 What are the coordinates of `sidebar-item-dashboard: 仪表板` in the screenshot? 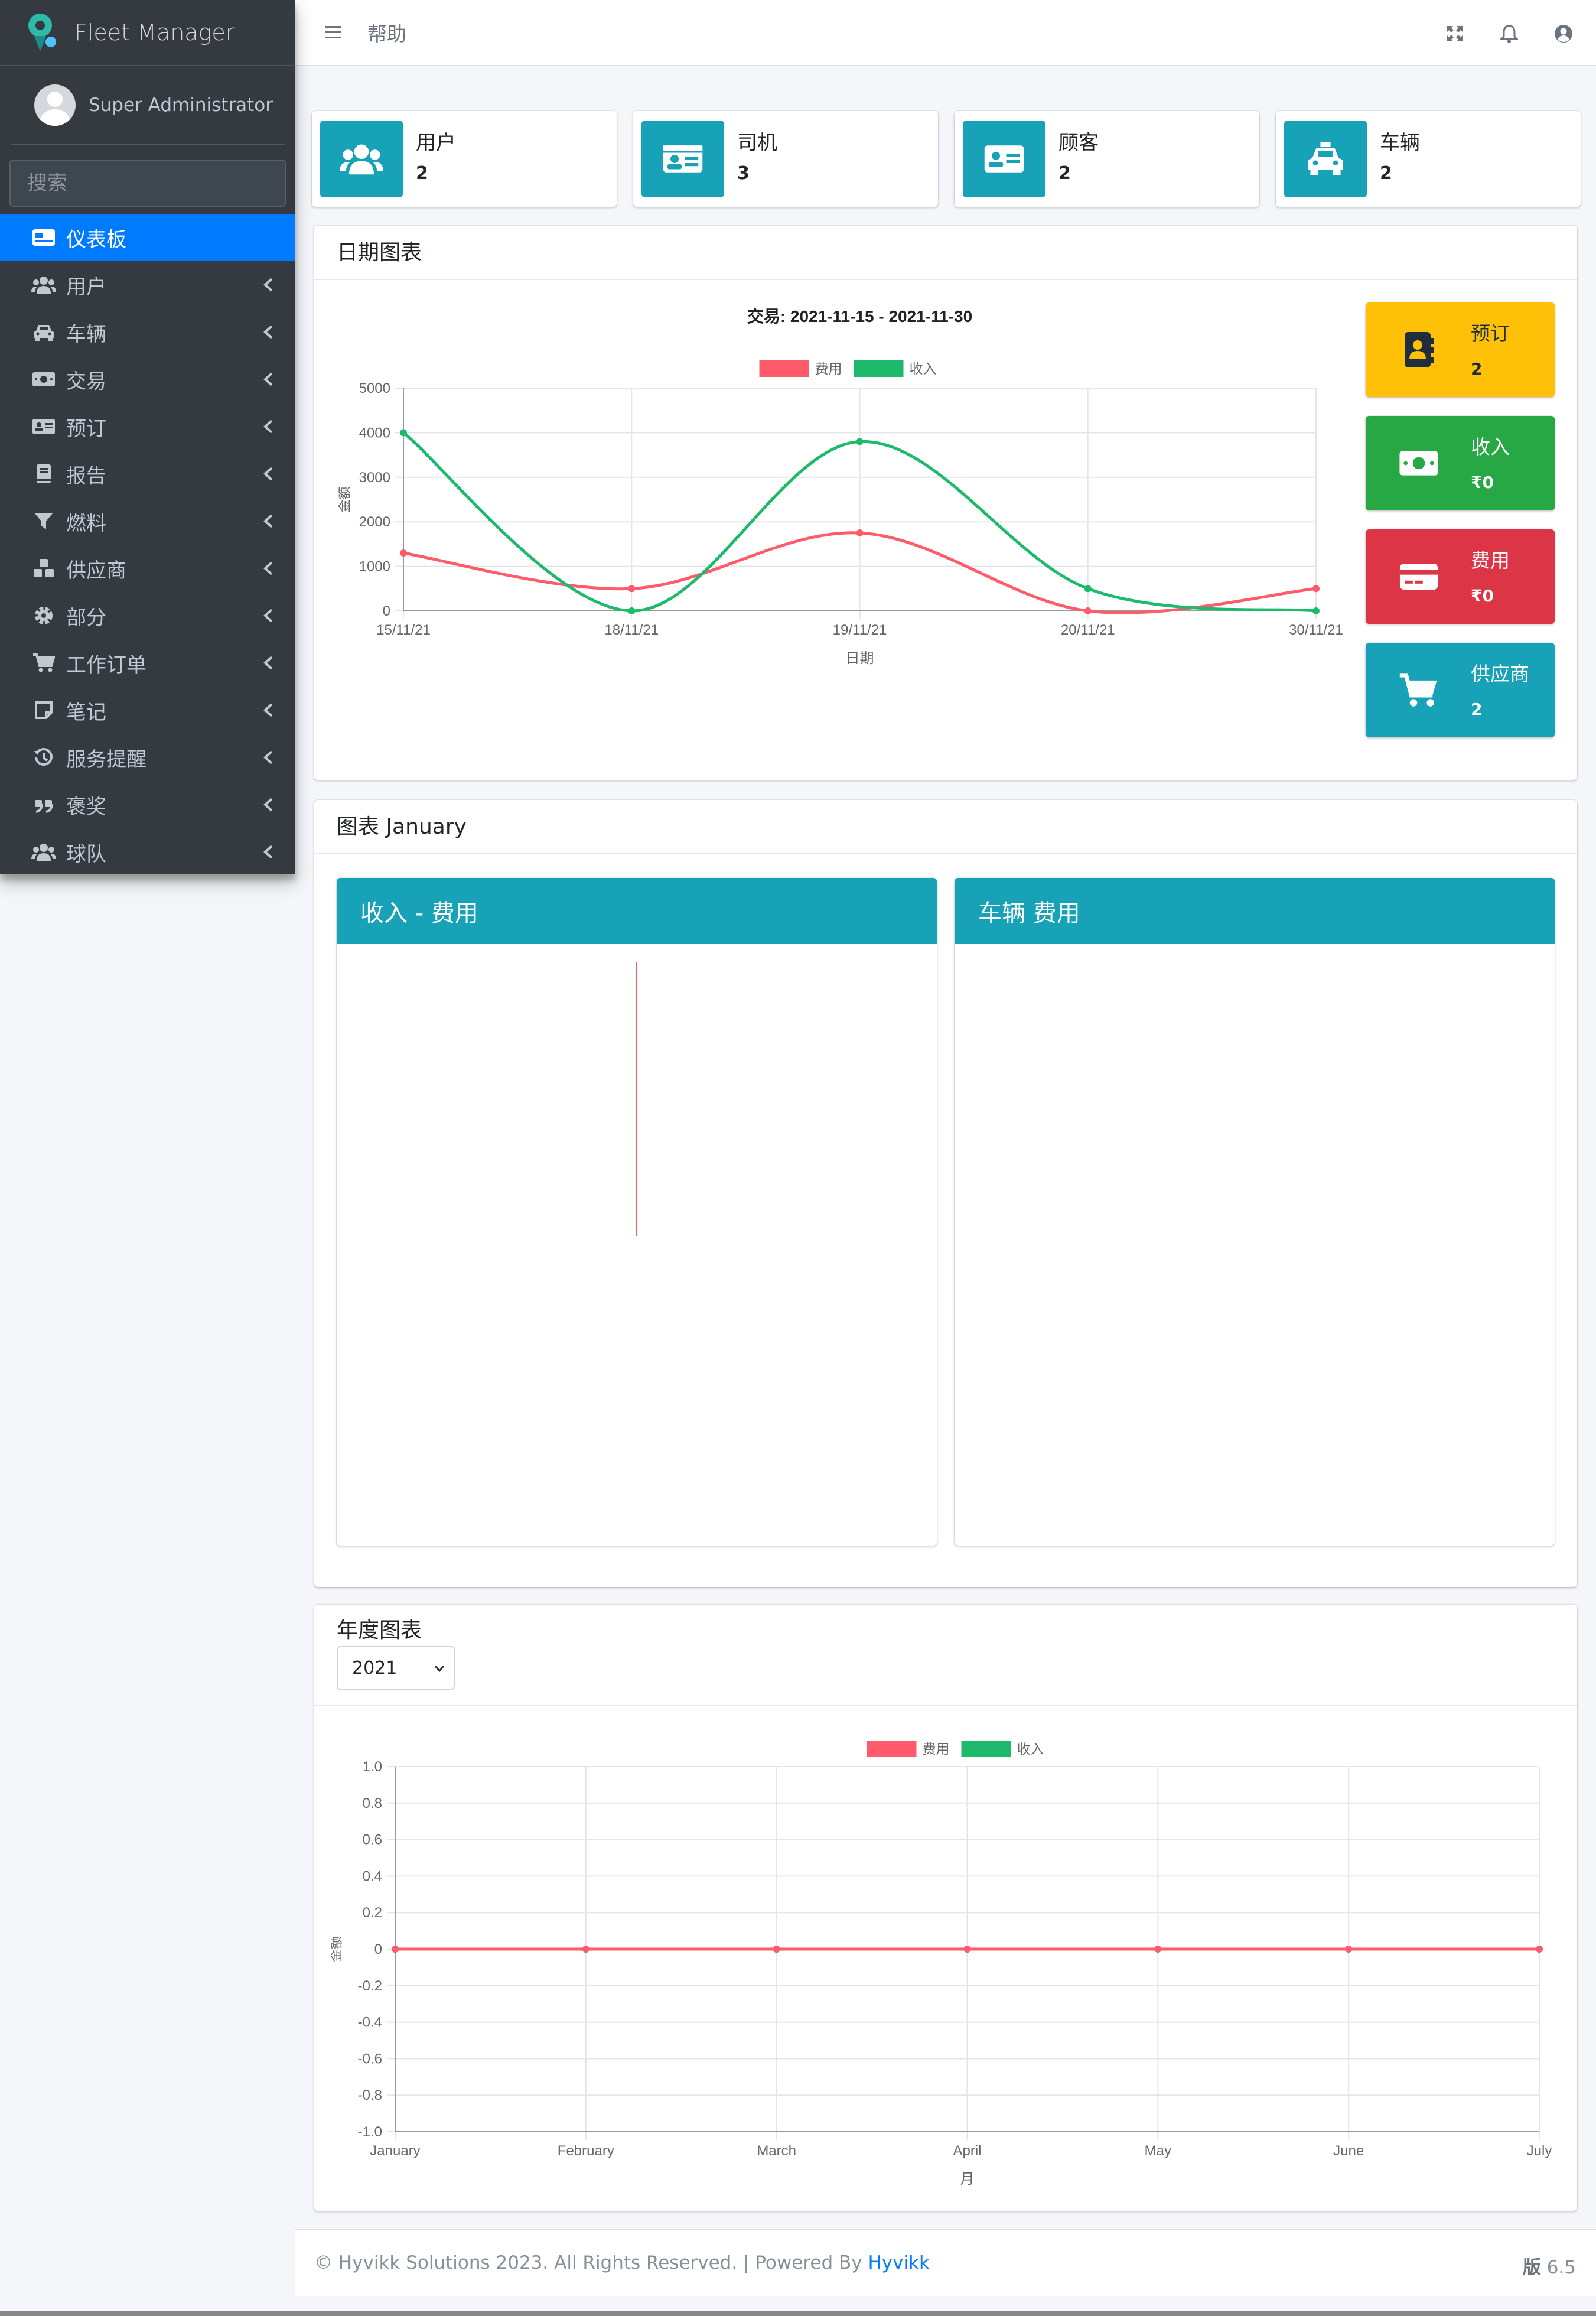 It's located at (147, 237).